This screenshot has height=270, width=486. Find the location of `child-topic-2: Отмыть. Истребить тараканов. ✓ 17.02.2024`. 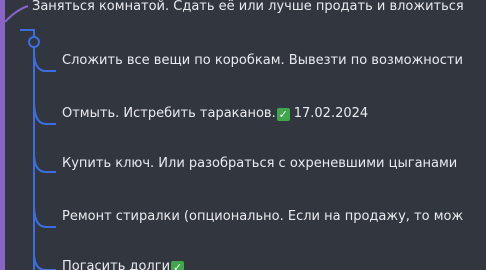

child-topic-2: Отмыть. Истребить тараканов. ✓ 17.02.2024 is located at coordinates (215, 114).